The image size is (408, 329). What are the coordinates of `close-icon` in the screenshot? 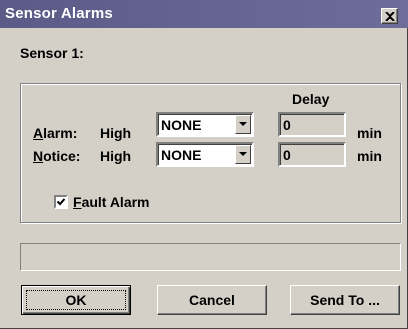 It's located at (390, 16).